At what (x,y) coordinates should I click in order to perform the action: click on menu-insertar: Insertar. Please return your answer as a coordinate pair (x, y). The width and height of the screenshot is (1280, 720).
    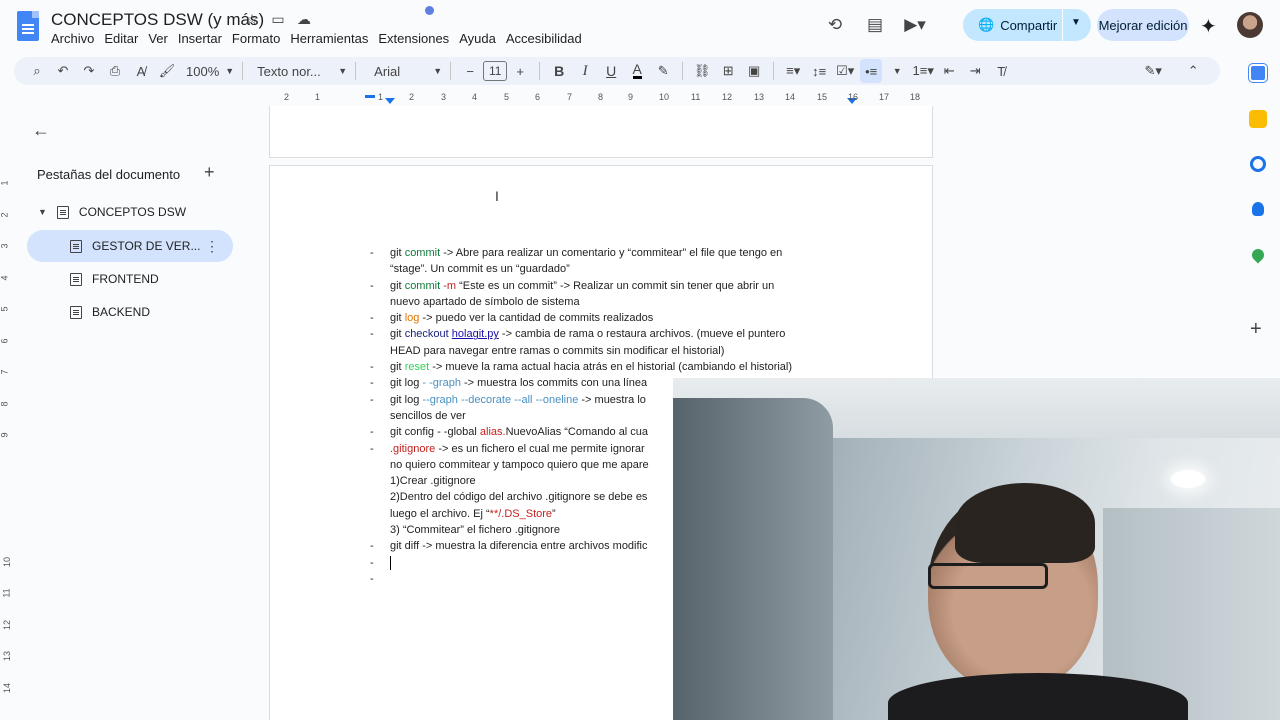
    Looking at the image, I should click on (202, 38).